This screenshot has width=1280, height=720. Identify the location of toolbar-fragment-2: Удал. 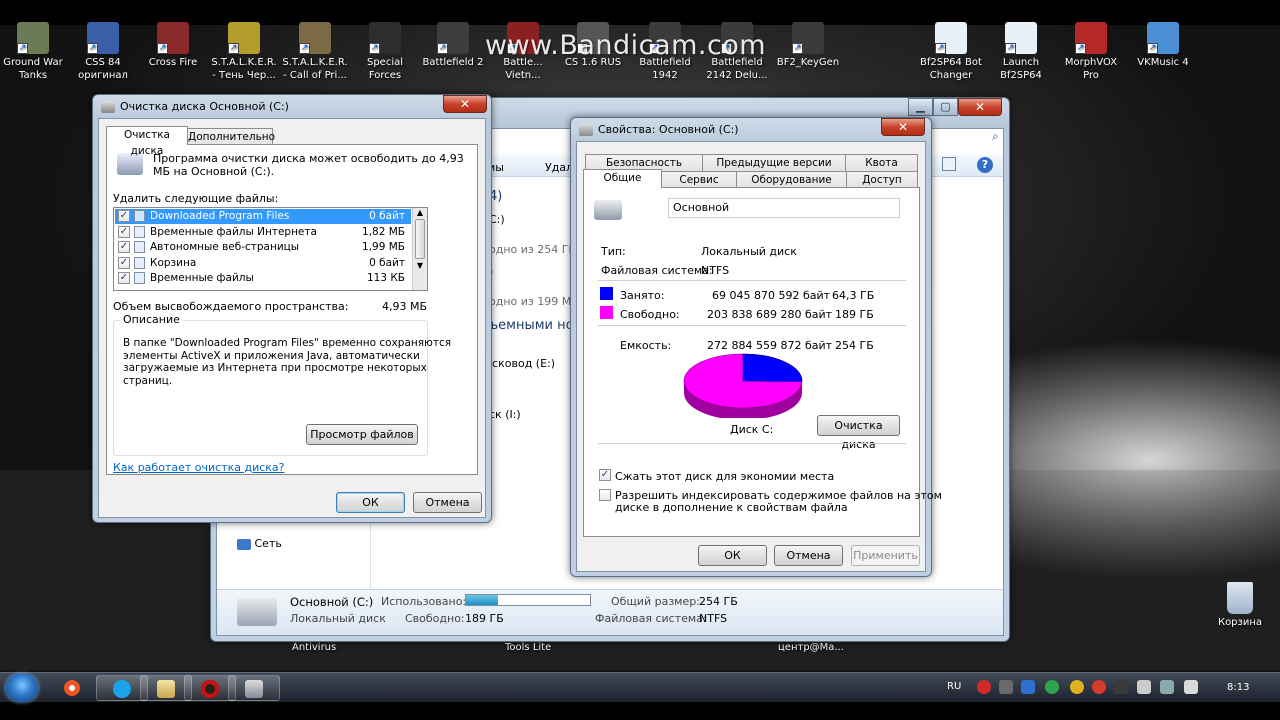
(559, 167).